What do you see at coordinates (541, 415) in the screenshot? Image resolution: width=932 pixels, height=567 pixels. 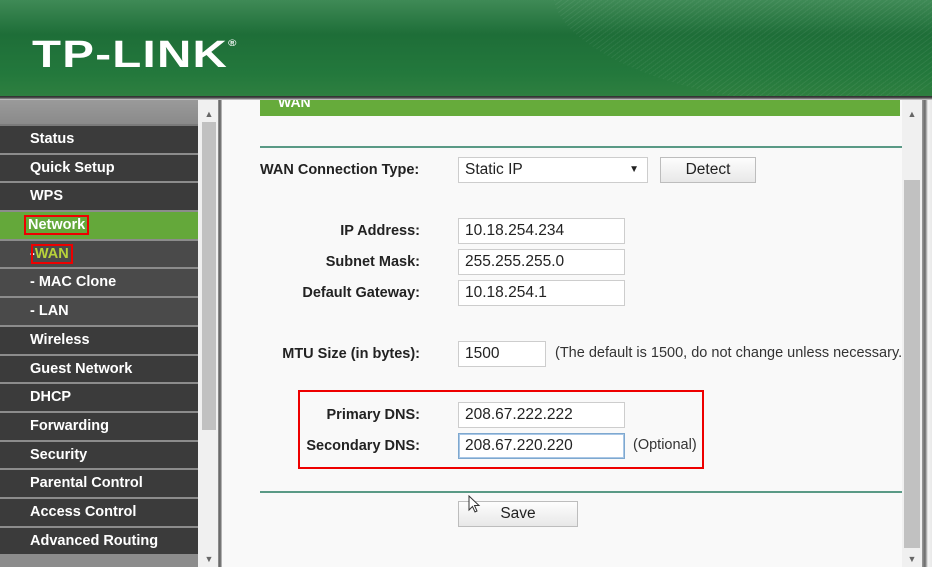 I see `primary-dns-input` at bounding box center [541, 415].